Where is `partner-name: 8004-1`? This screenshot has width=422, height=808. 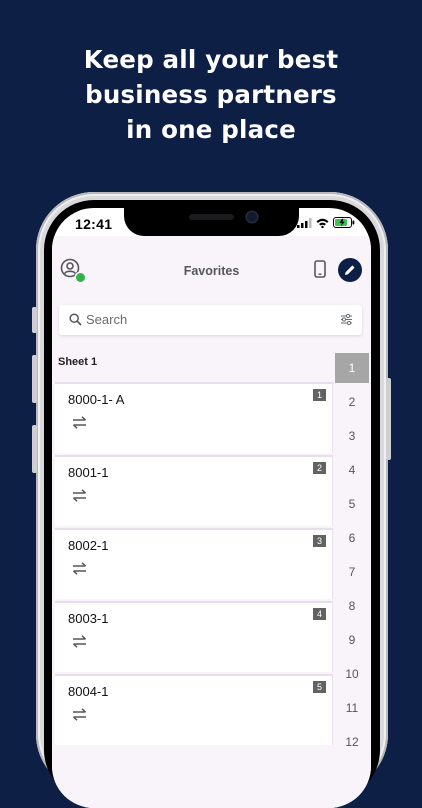
partner-name: 8004-1 is located at coordinates (88, 691).